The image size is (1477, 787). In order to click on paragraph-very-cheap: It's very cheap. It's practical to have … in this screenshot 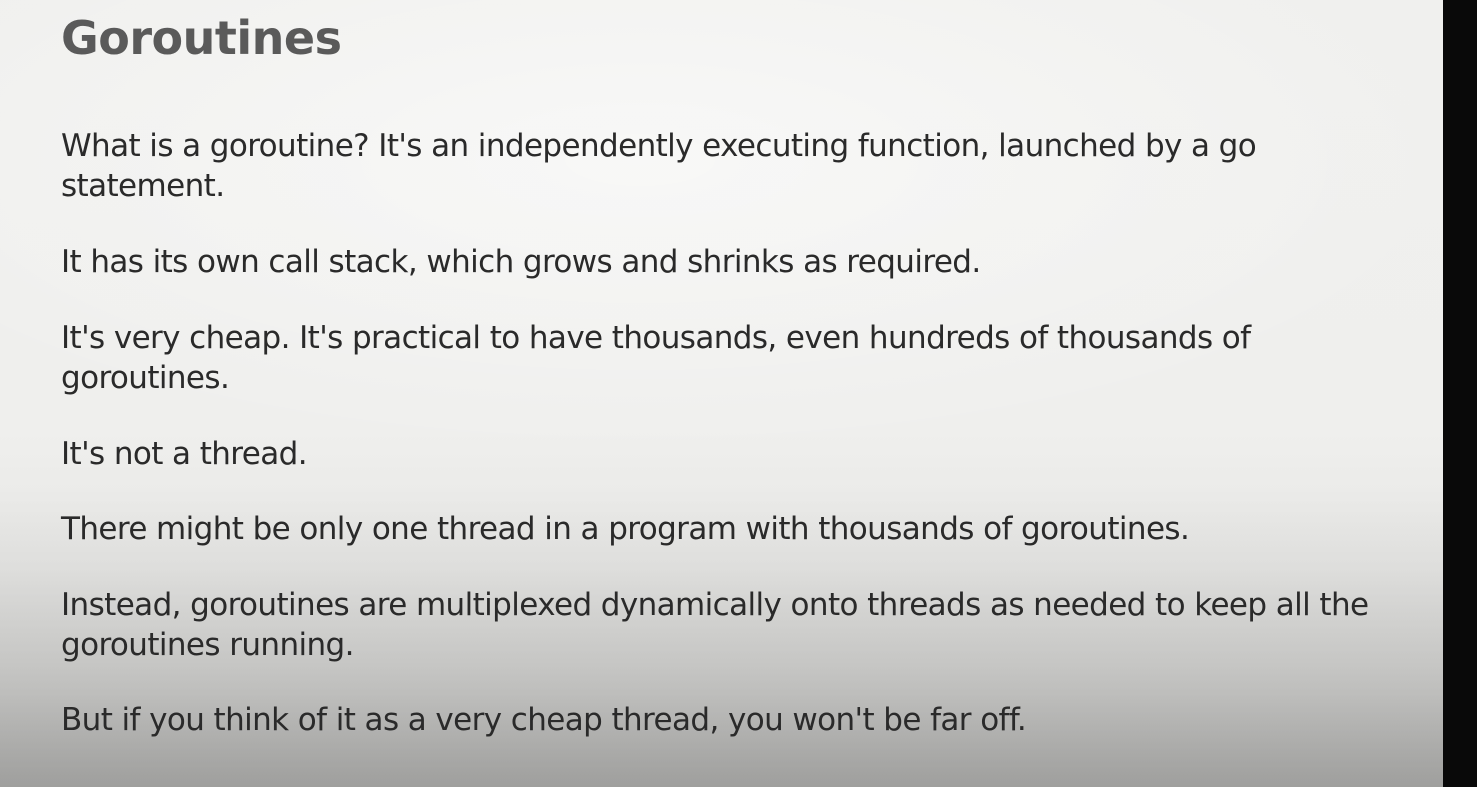, I will do `click(656, 358)`.